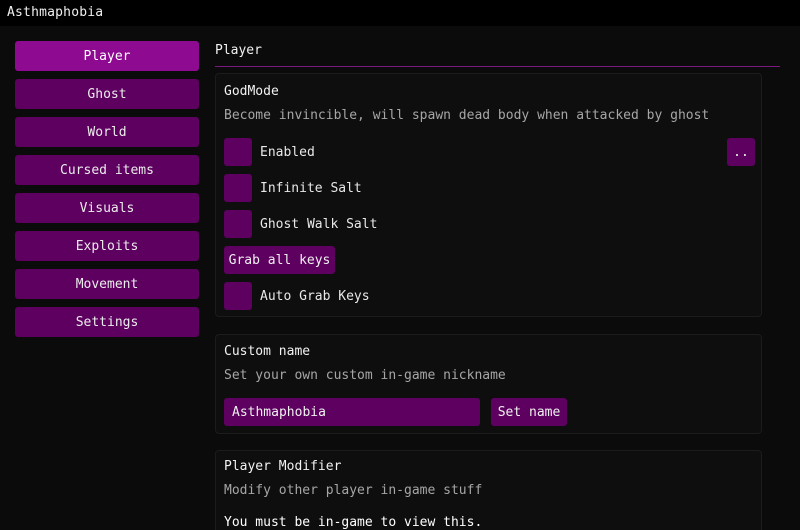  I want to click on sidebar-item-player: Player, so click(107, 56).